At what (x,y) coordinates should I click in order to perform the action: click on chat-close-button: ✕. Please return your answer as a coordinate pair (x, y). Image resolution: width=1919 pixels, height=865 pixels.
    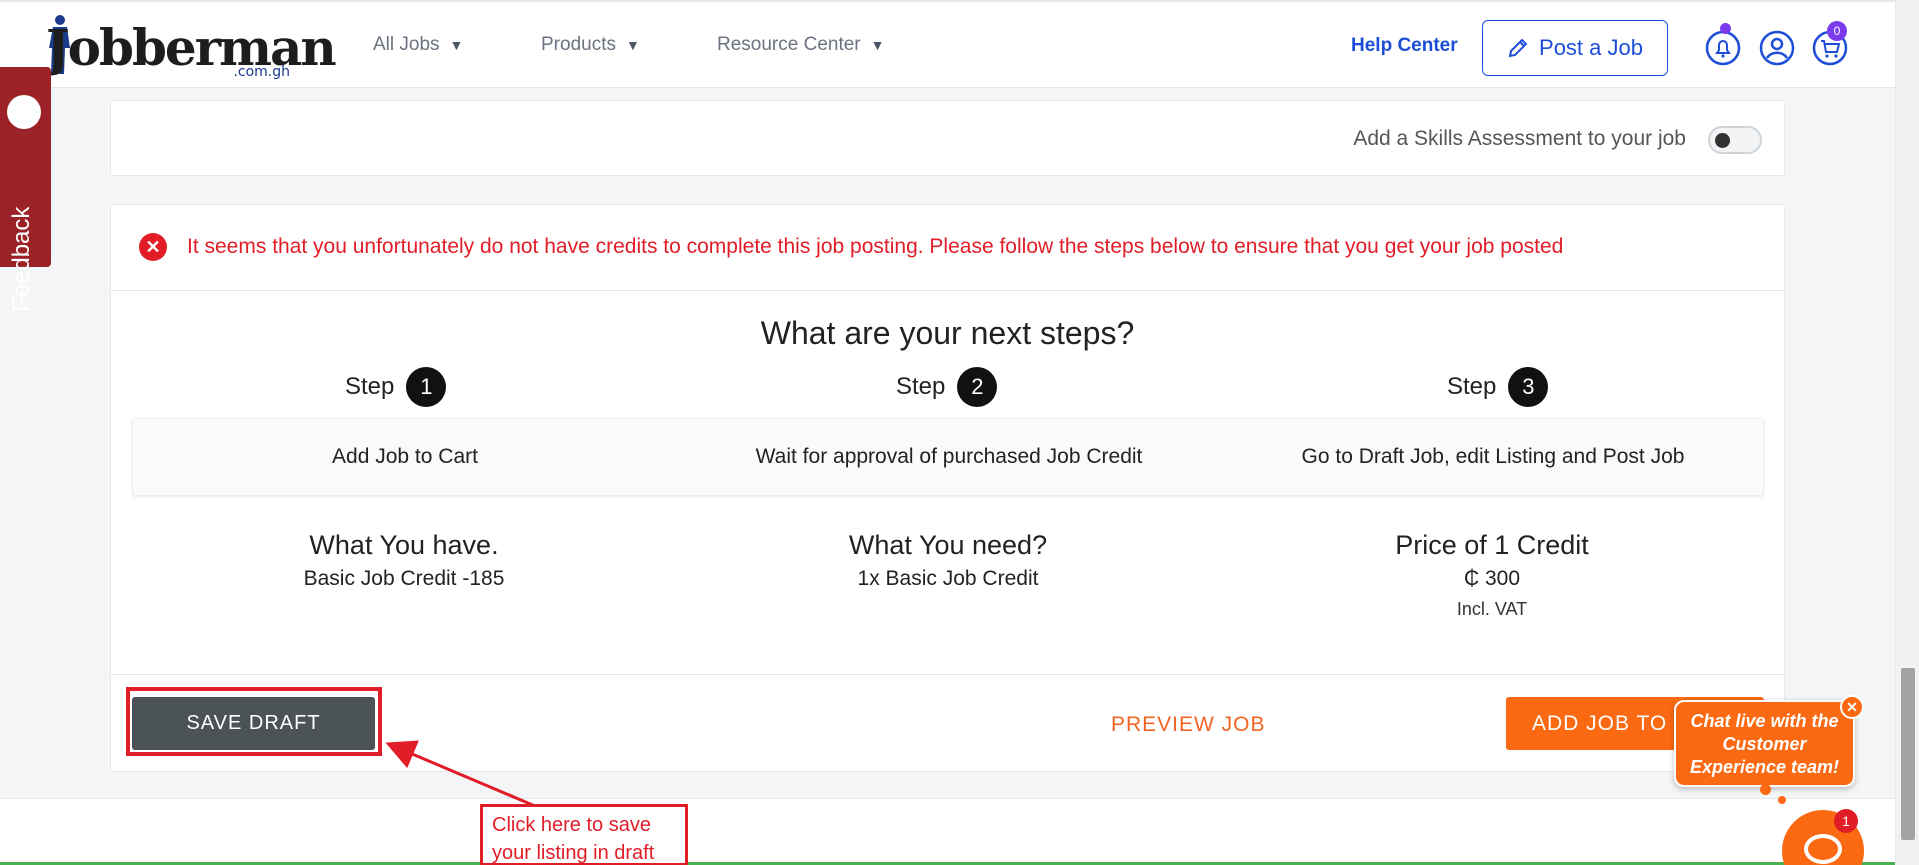
    Looking at the image, I should click on (1852, 707).